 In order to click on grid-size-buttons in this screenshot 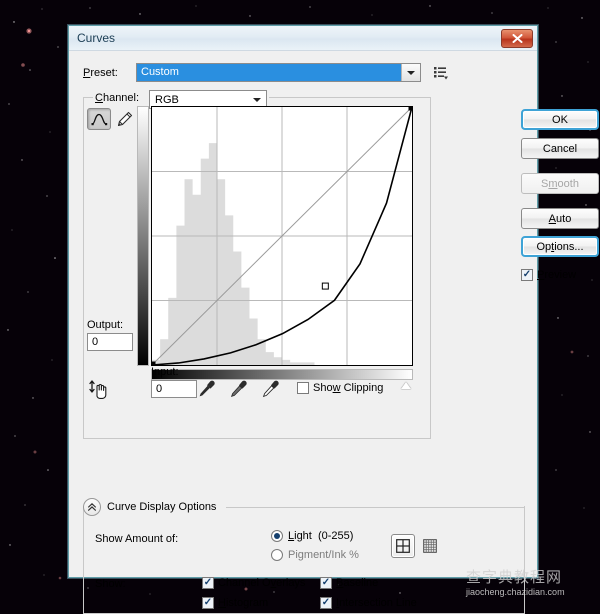, I will do `click(415, 546)`.